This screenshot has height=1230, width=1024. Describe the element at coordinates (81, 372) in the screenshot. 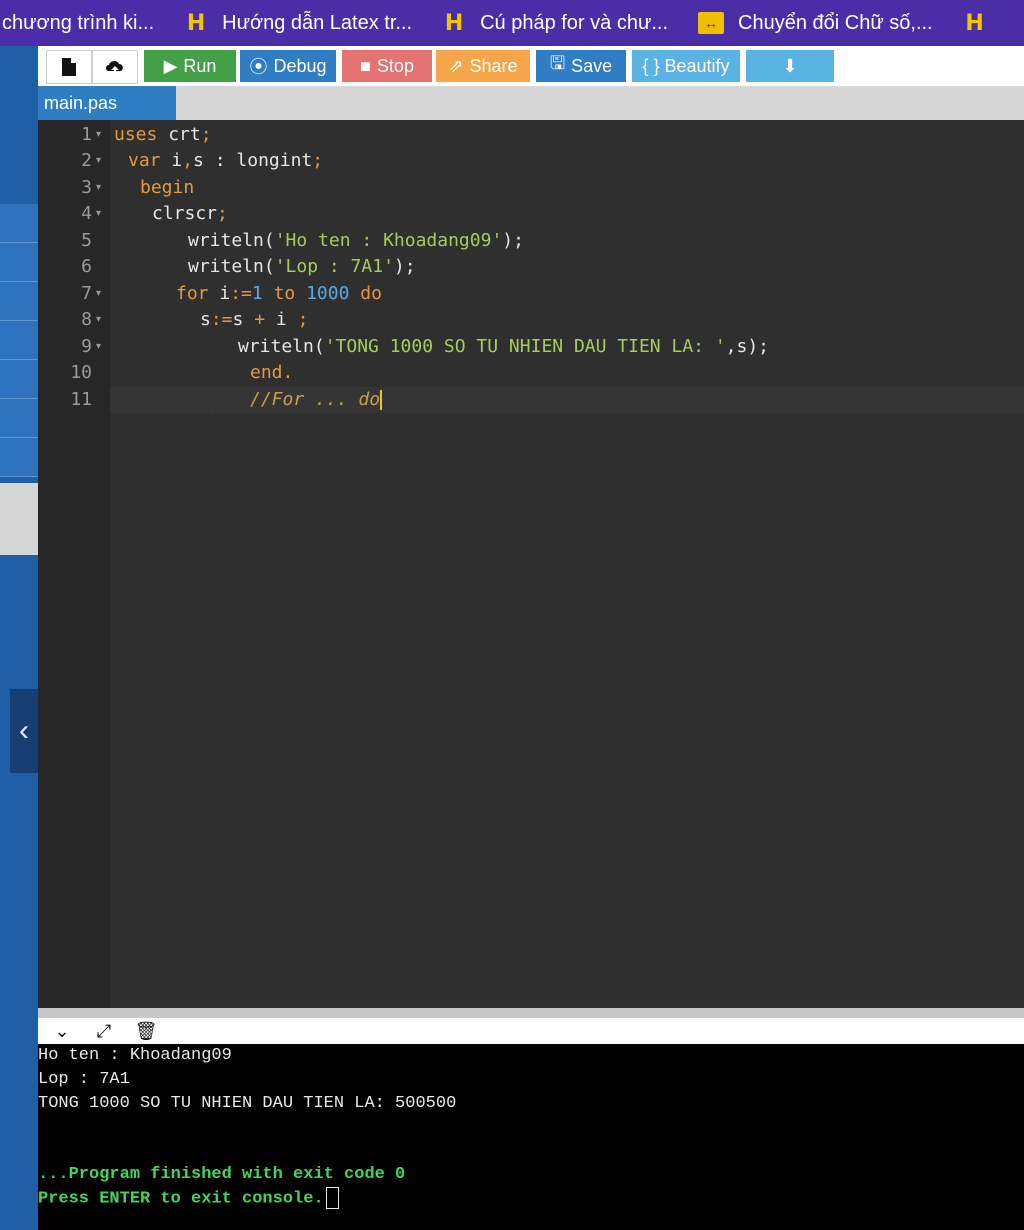

I see `line-number: 10` at that location.